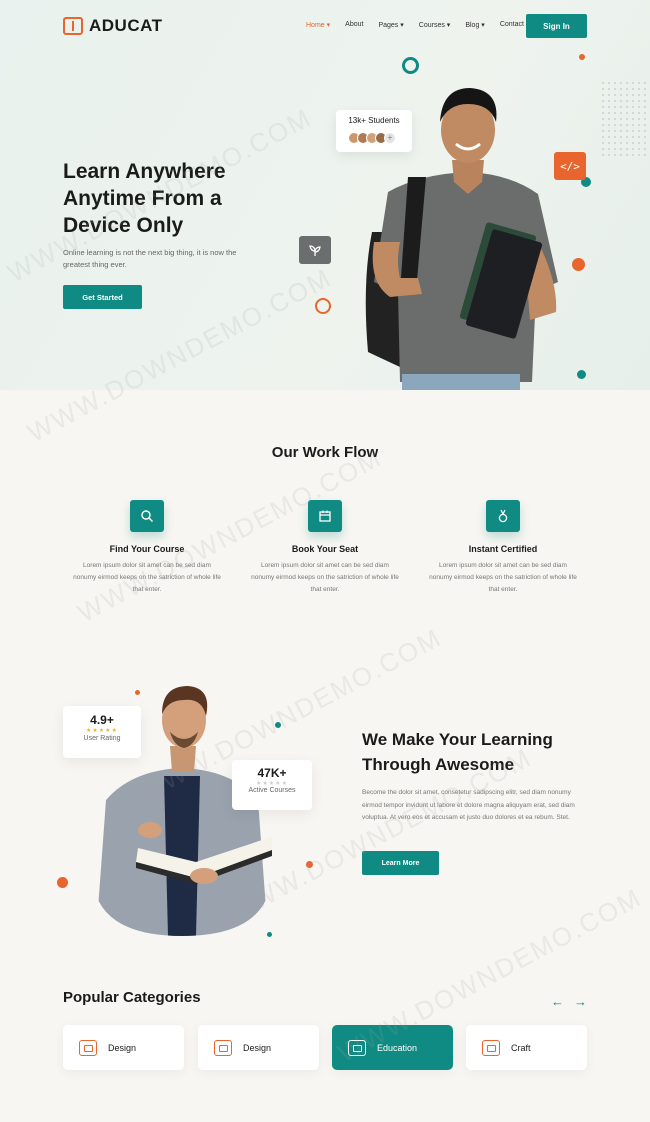 The height and width of the screenshot is (1122, 650). I want to click on user-rating-card: 4.9+ ★★★★★ User Rating, so click(102, 732).